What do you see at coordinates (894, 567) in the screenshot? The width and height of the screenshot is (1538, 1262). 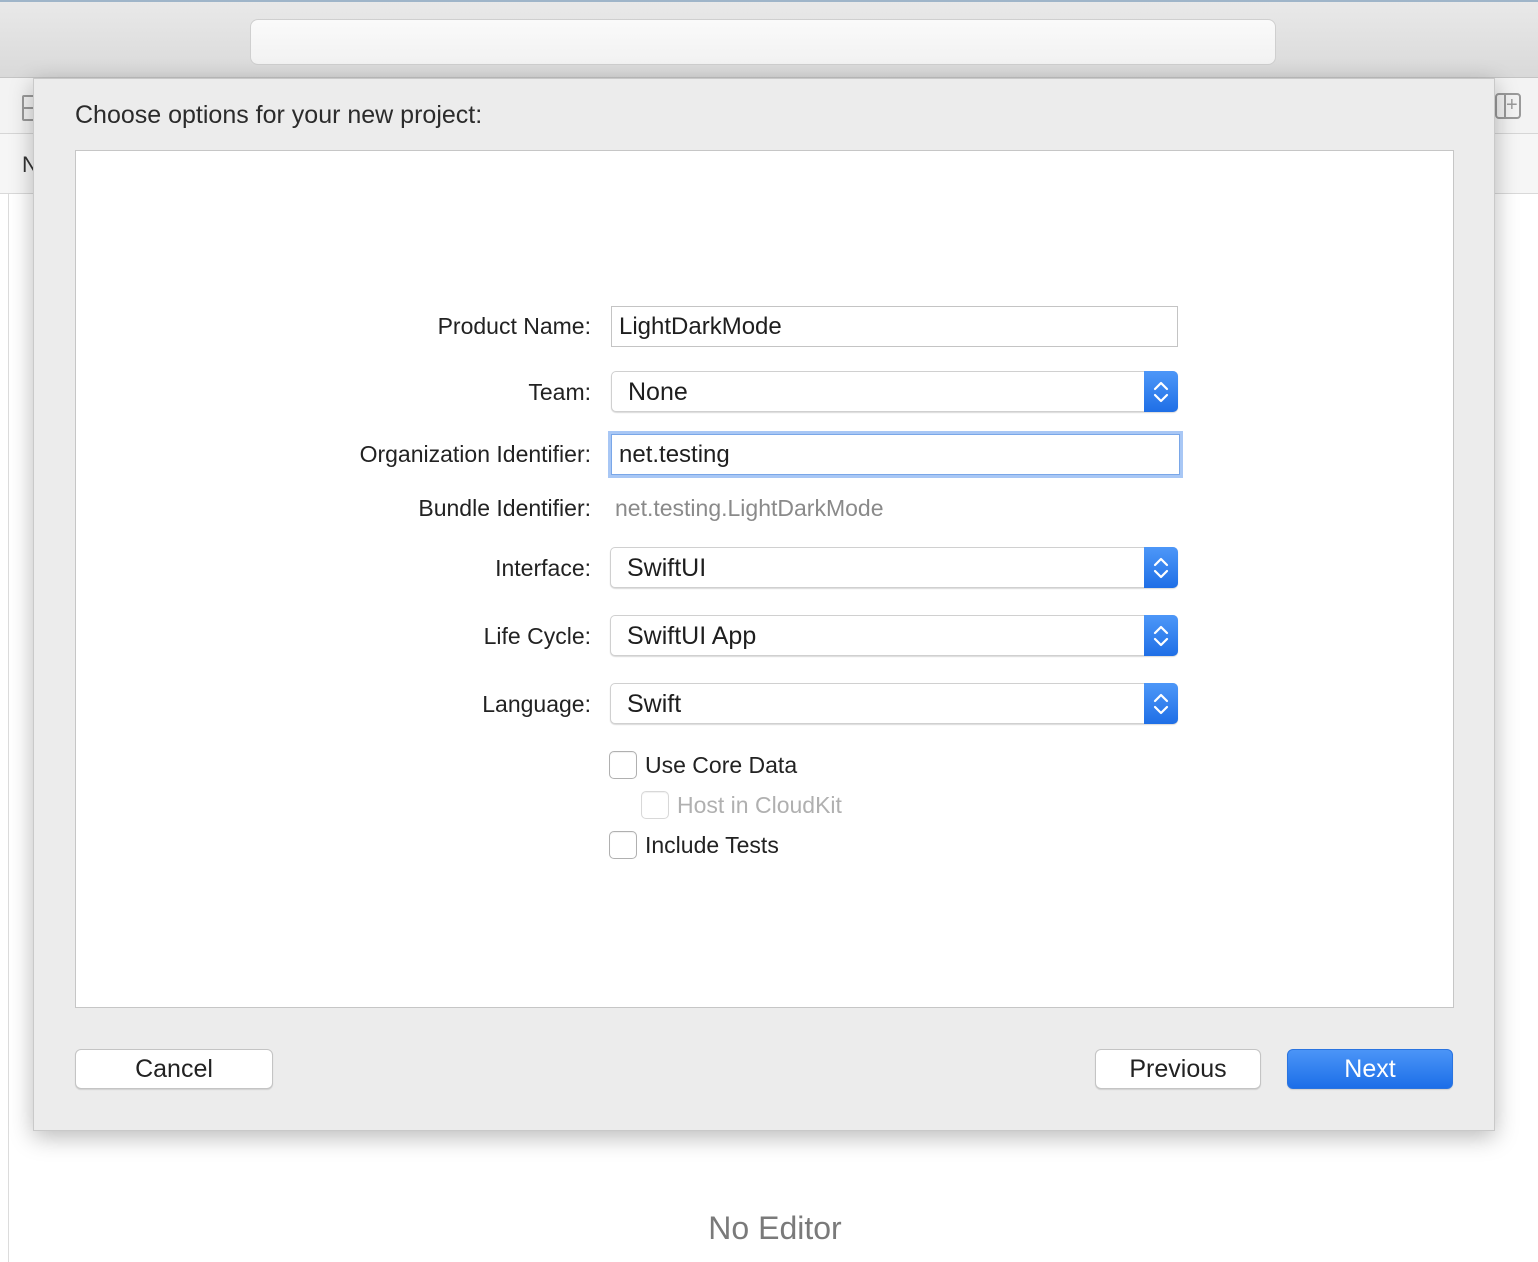 I see `interface-popup: SwiftUI` at bounding box center [894, 567].